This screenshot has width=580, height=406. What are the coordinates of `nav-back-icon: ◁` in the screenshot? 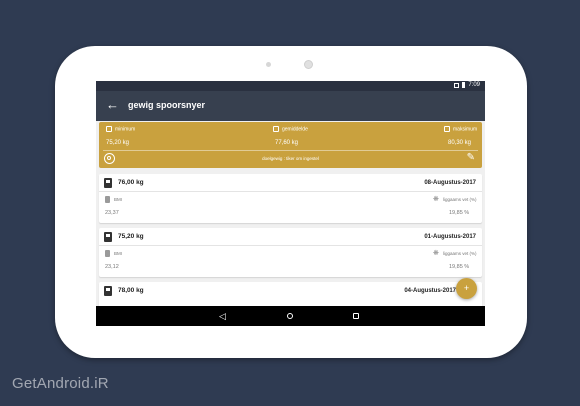 It's located at (222, 316).